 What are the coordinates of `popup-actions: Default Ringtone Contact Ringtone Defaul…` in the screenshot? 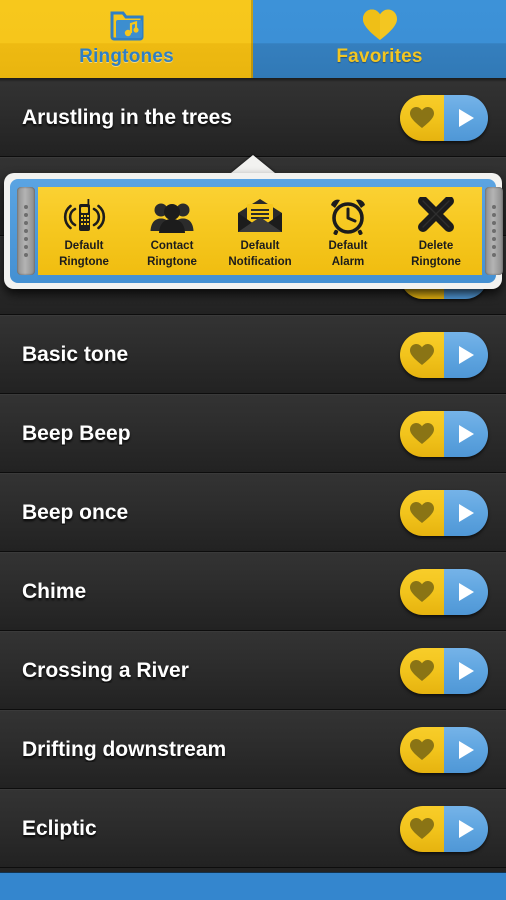 It's located at (260, 231).